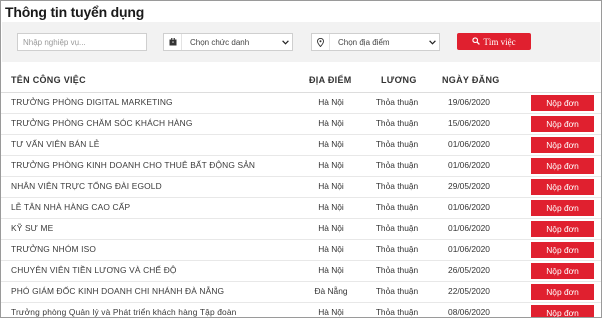 This screenshot has width=602, height=318. Describe the element at coordinates (75, 12) in the screenshot. I see `page-title: Thông tin tuyển dụng` at that location.